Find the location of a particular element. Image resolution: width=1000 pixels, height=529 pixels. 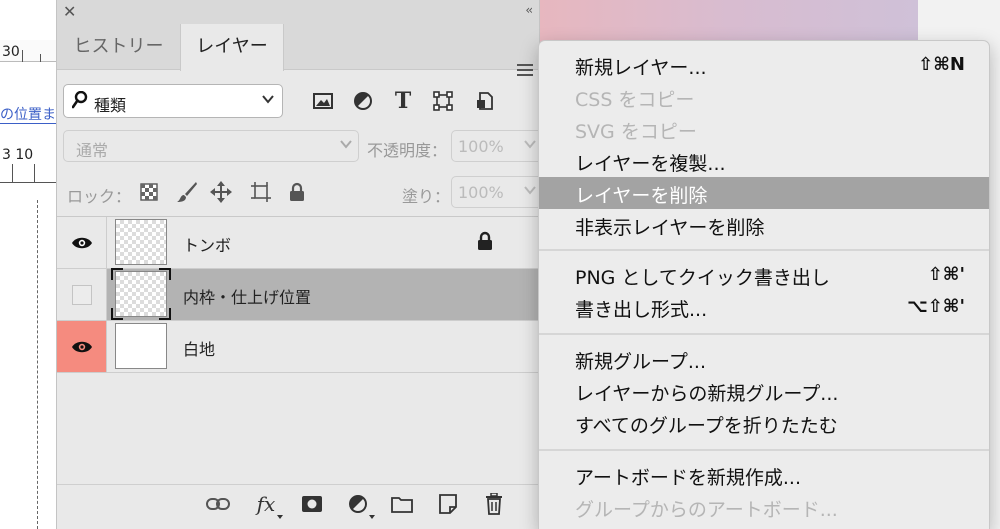

panel-title-bar: ✕ ‹‹ is located at coordinates (298, 12).